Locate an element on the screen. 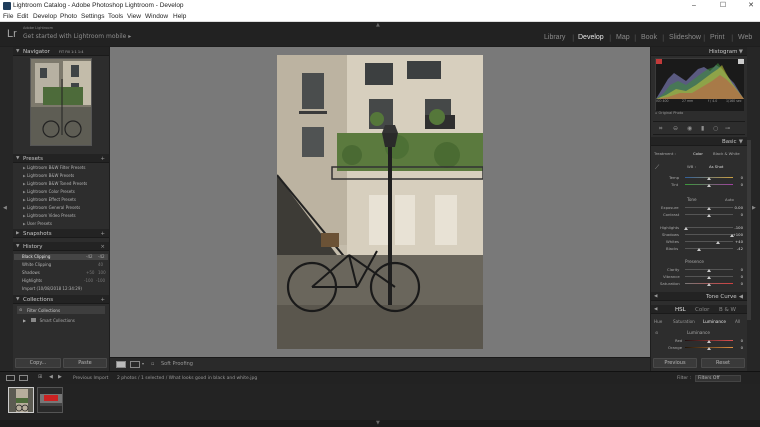 The image size is (760, 427). add-preset-icon: + is located at coordinates (102, 159).